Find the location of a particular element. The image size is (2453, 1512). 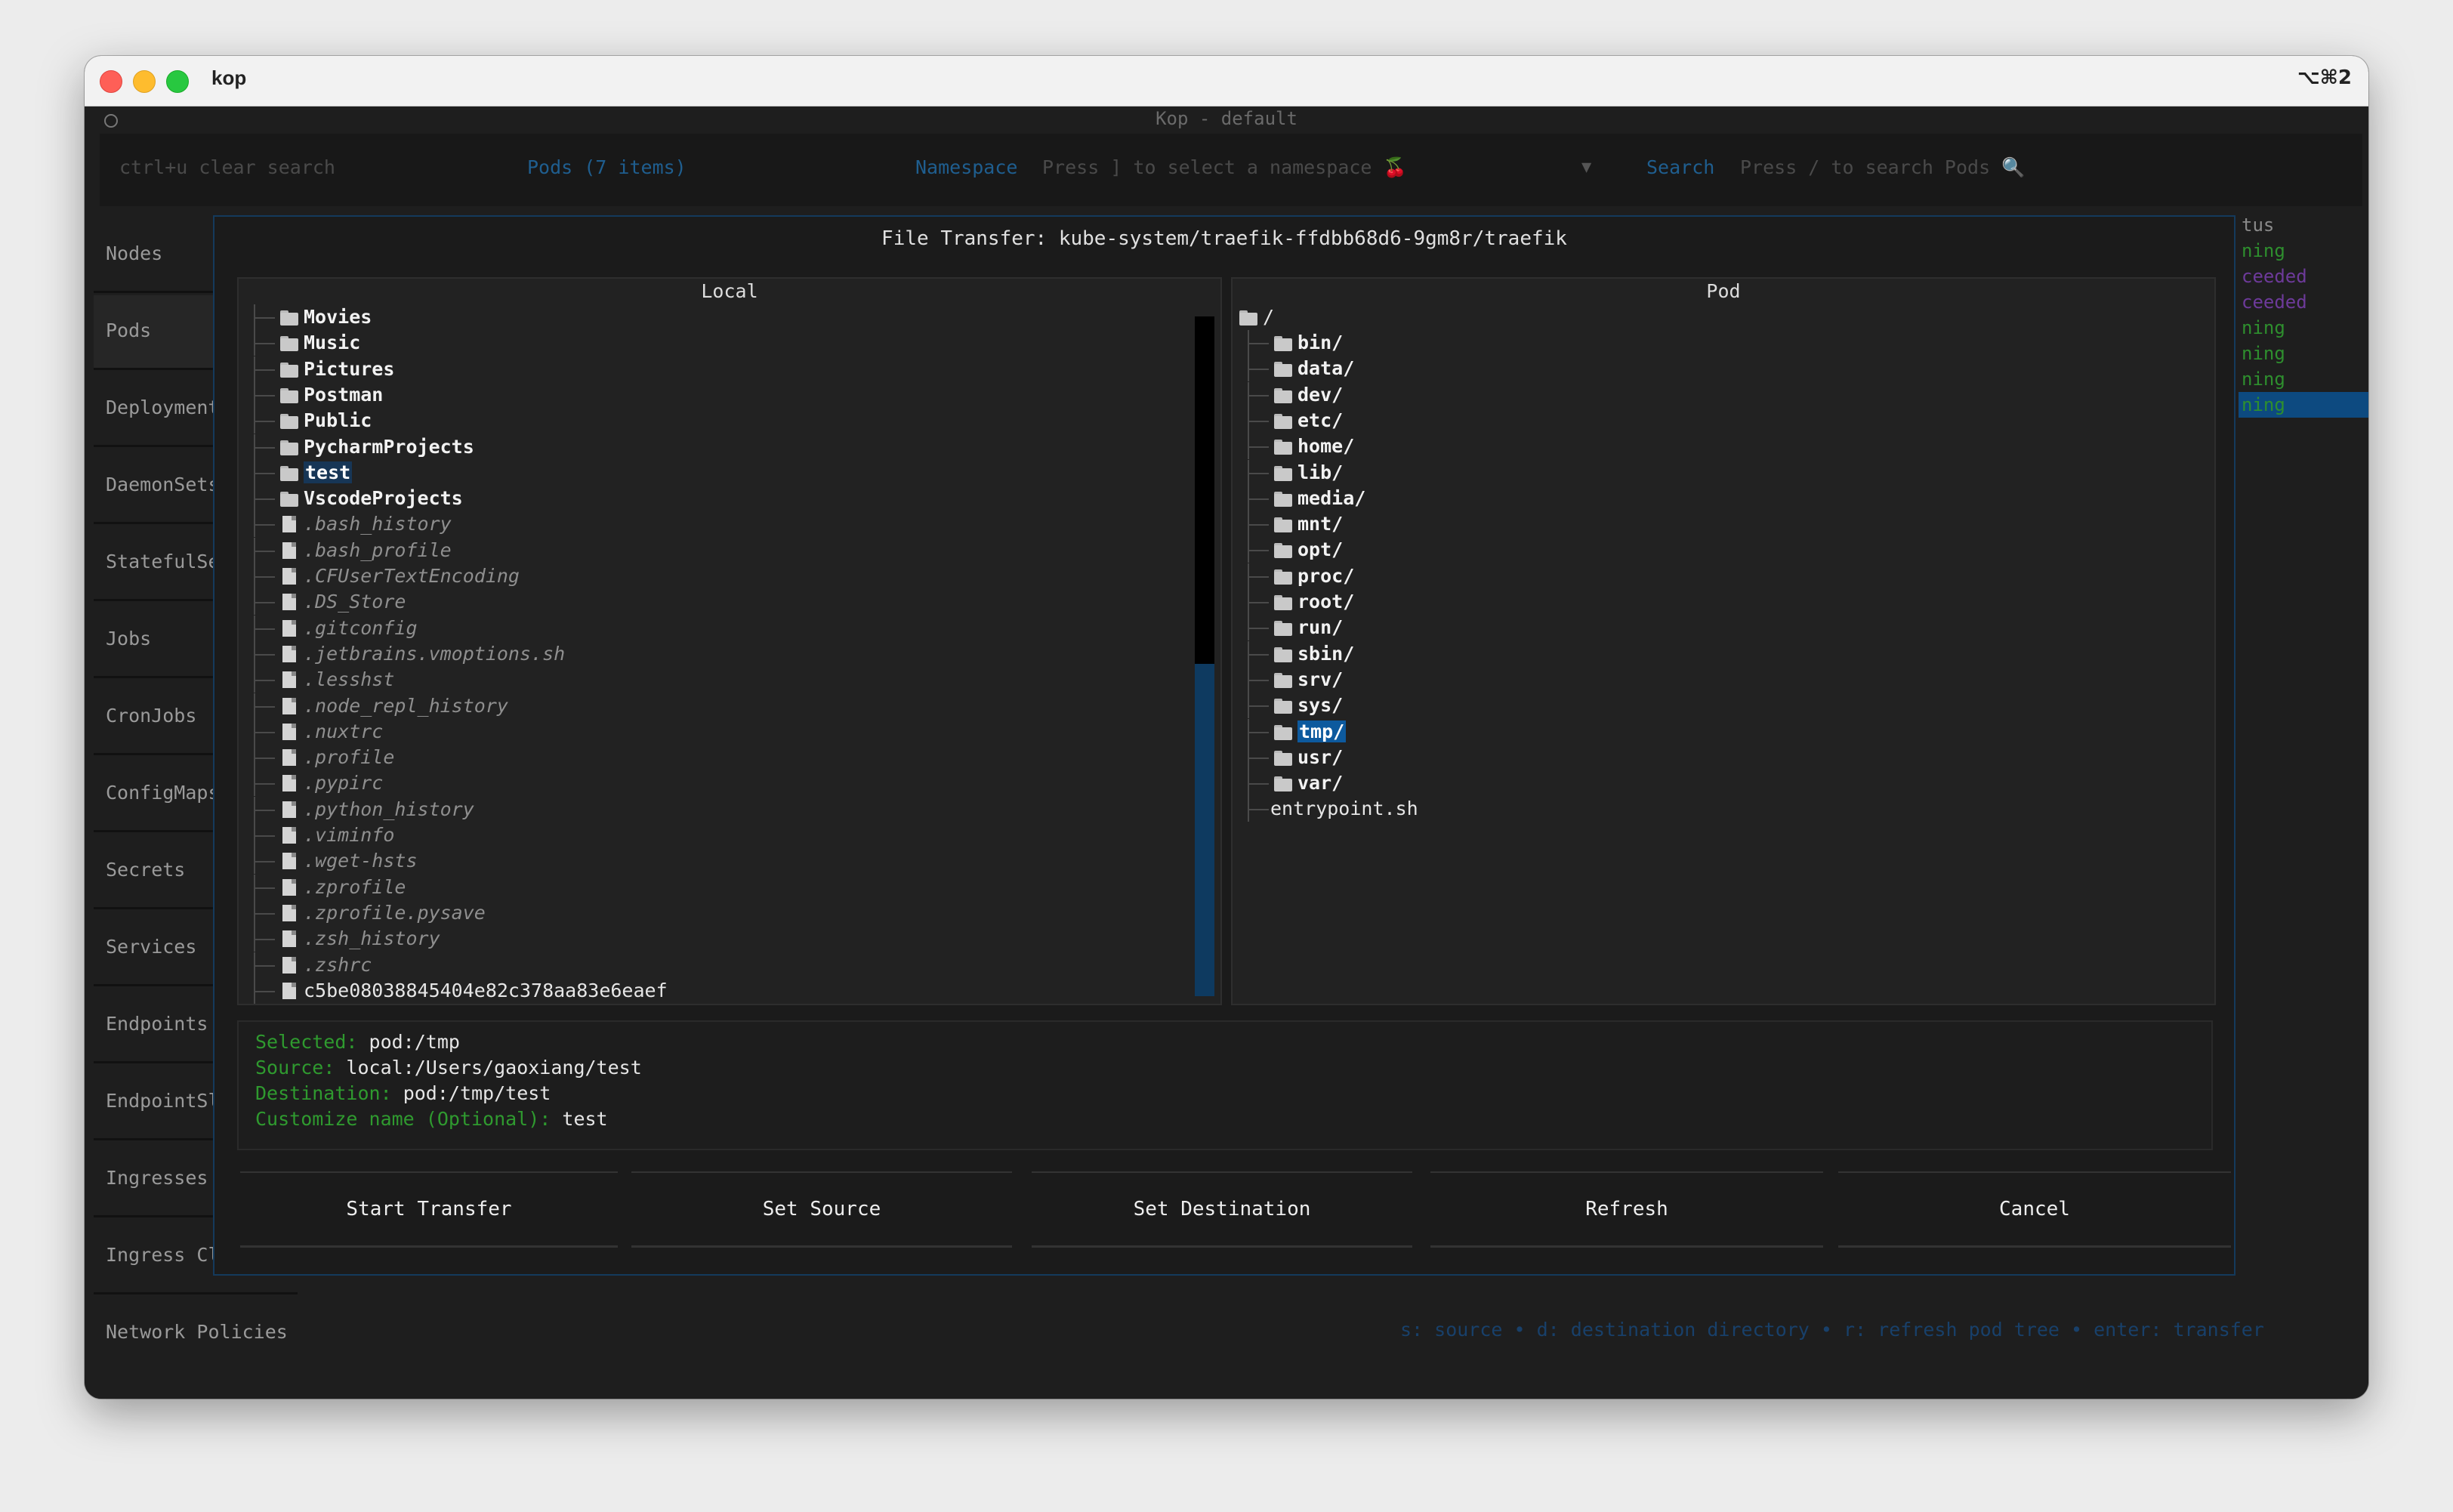

local-tree-row: Pictures is located at coordinates (319, 369).